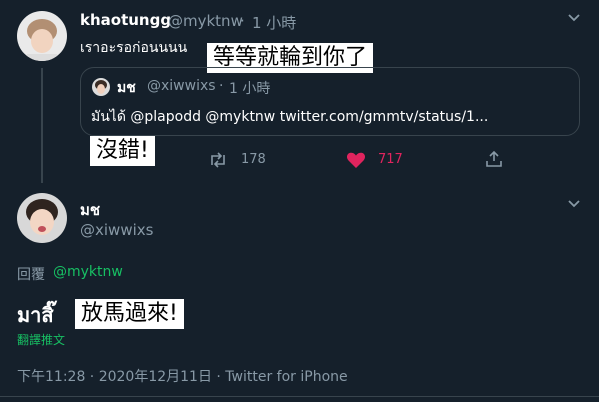 This screenshot has height=402, width=599. What do you see at coordinates (126, 88) in the screenshot?
I see `quoted-display-name: มช` at bounding box center [126, 88].